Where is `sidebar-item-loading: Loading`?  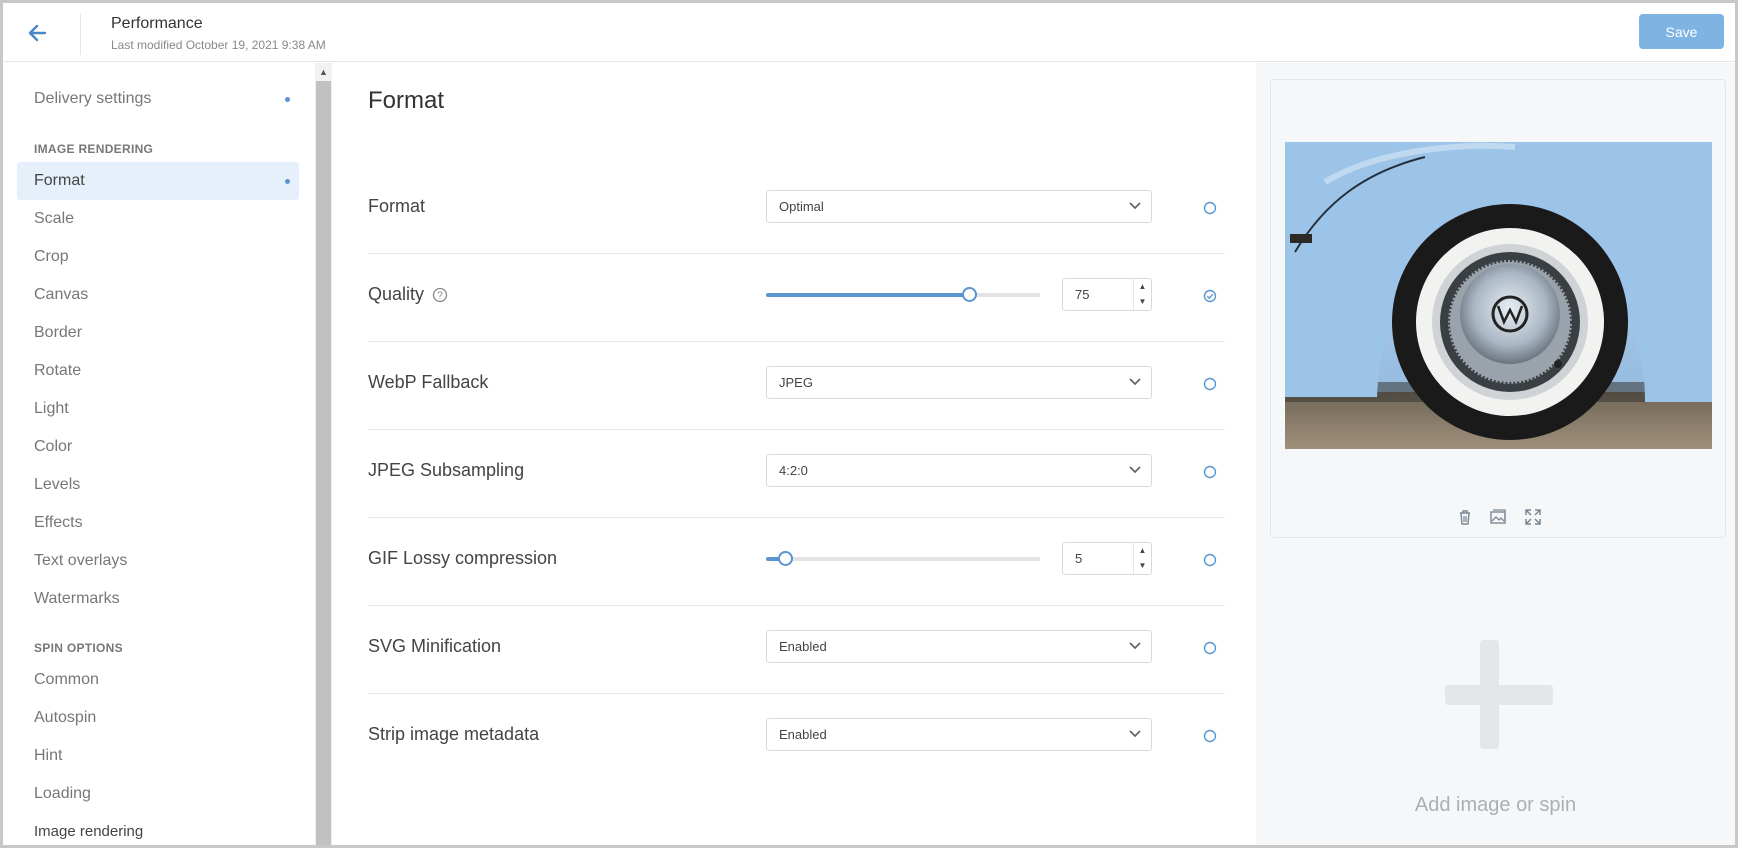 sidebar-item-loading: Loading is located at coordinates (158, 794).